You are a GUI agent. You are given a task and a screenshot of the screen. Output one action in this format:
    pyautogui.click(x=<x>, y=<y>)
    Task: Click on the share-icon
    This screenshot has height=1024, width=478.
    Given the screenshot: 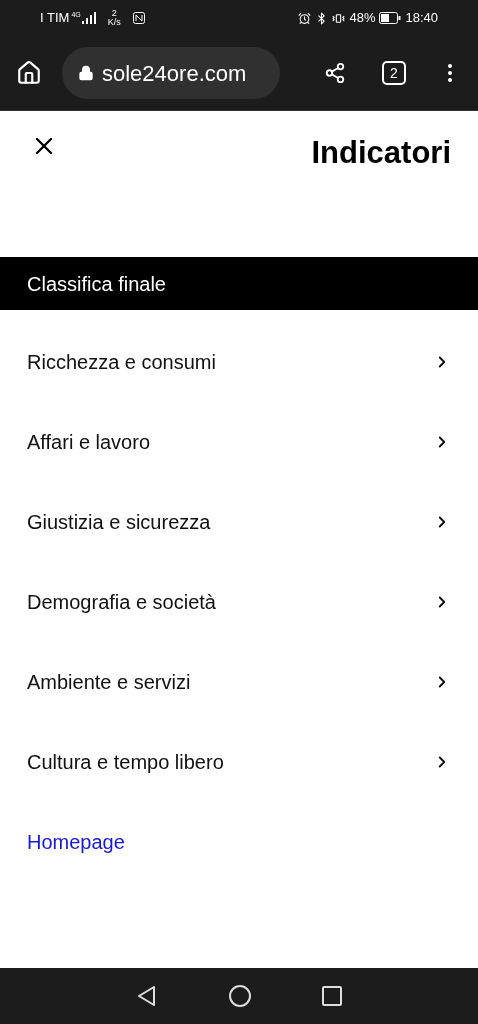 What is the action you would take?
    pyautogui.click(x=335, y=73)
    